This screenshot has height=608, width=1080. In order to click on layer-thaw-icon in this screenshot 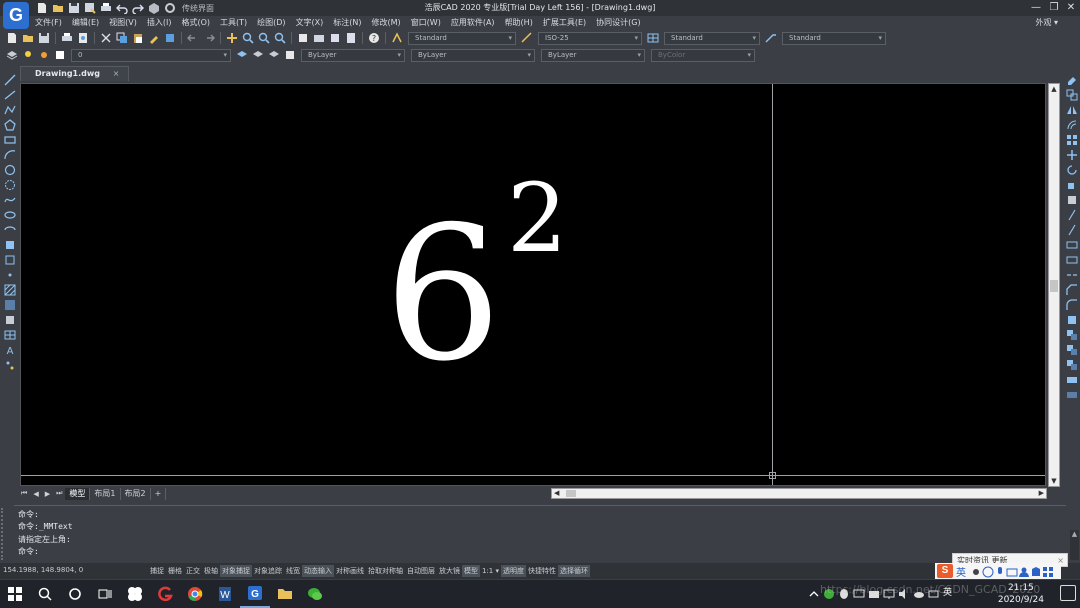, I will do `click(44, 55)`.